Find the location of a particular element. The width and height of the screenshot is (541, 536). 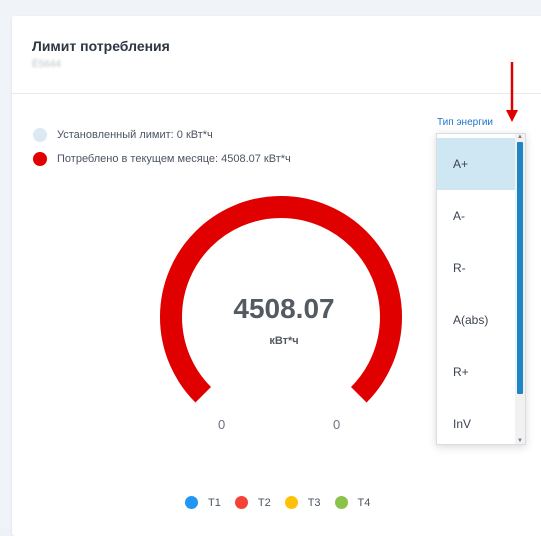

dropdown-scrollbar: ▲ ▼ is located at coordinates (520, 289).